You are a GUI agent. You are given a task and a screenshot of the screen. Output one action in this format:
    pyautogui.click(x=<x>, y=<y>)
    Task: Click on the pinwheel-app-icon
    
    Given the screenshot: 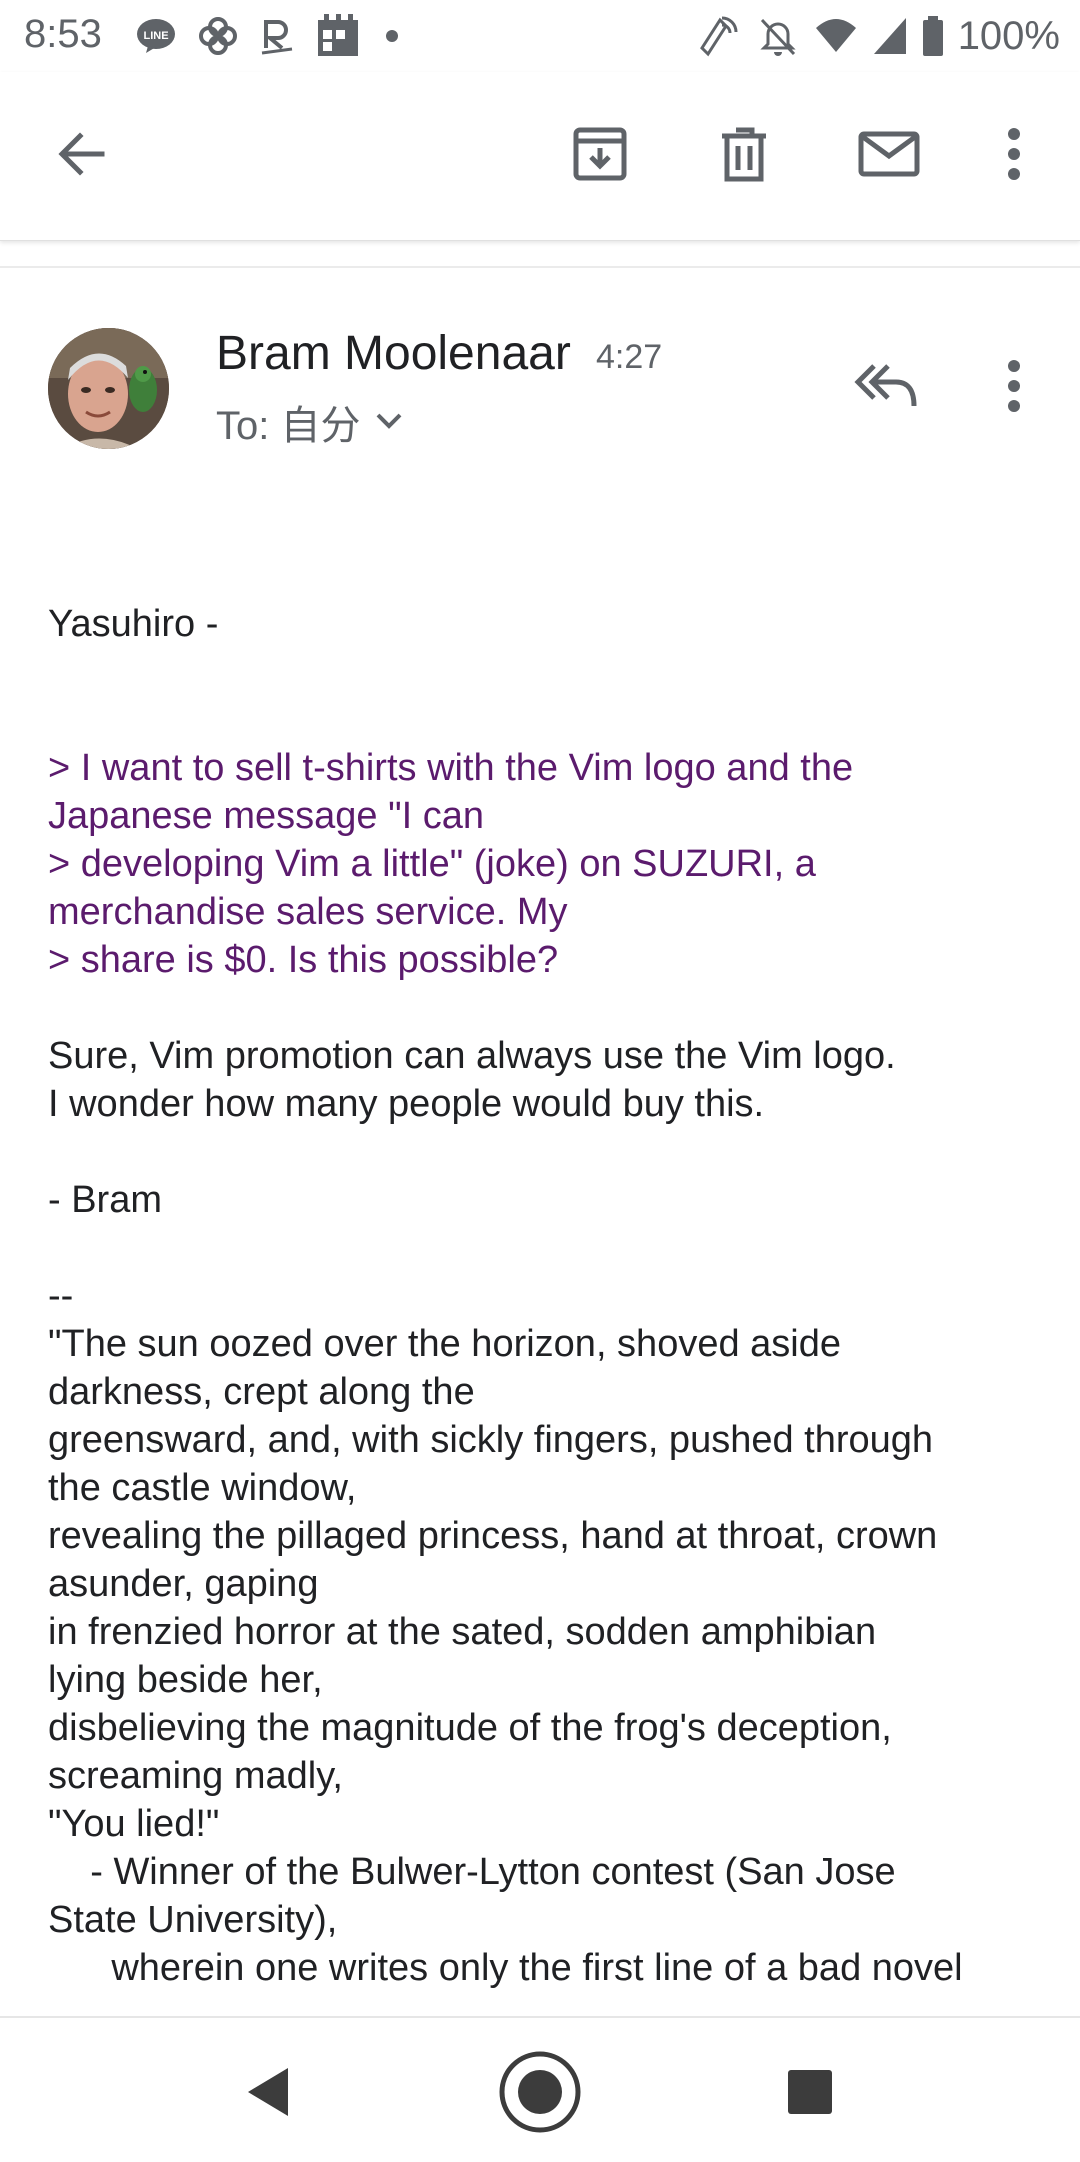 What is the action you would take?
    pyautogui.click(x=218, y=36)
    